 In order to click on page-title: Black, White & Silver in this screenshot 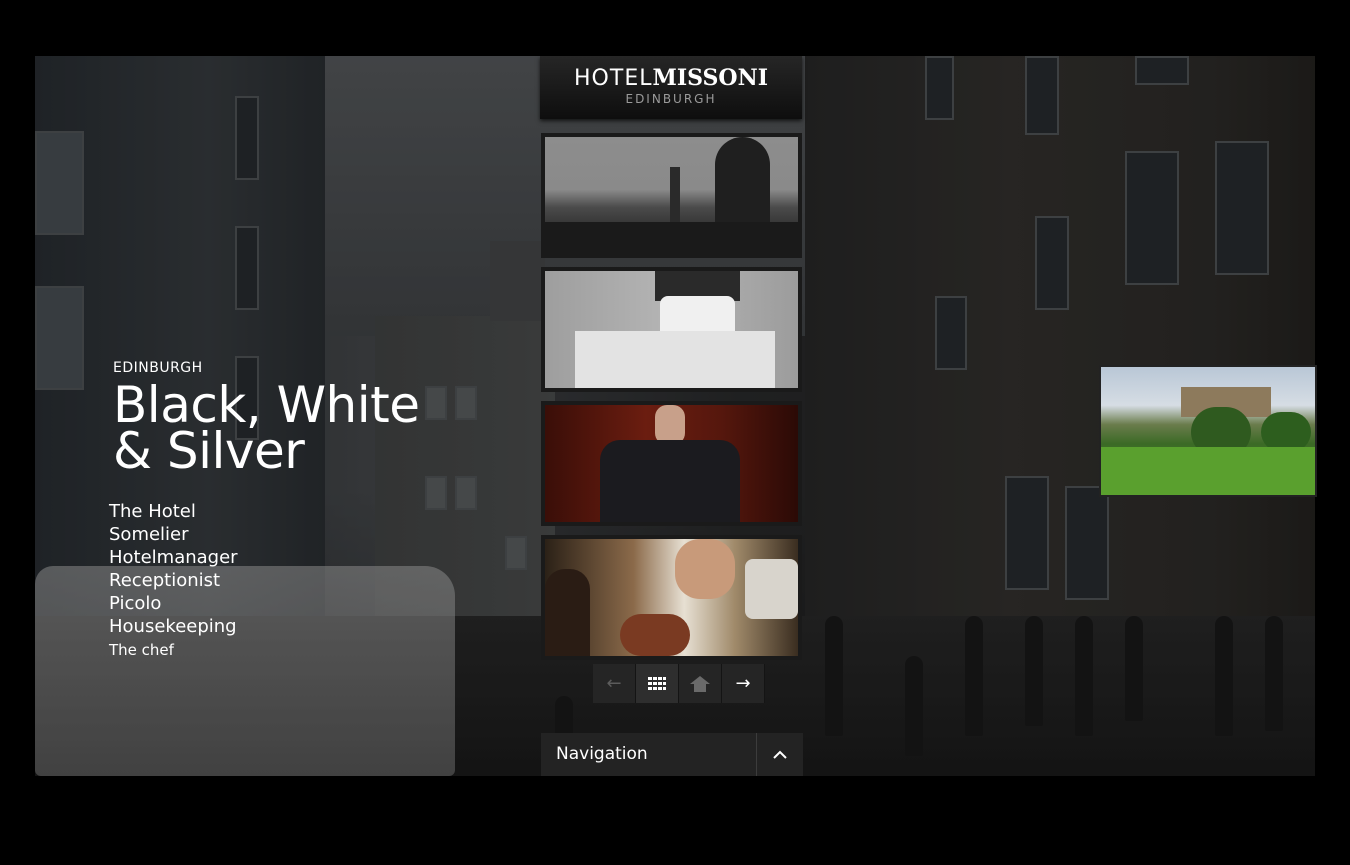, I will do `click(266, 430)`.